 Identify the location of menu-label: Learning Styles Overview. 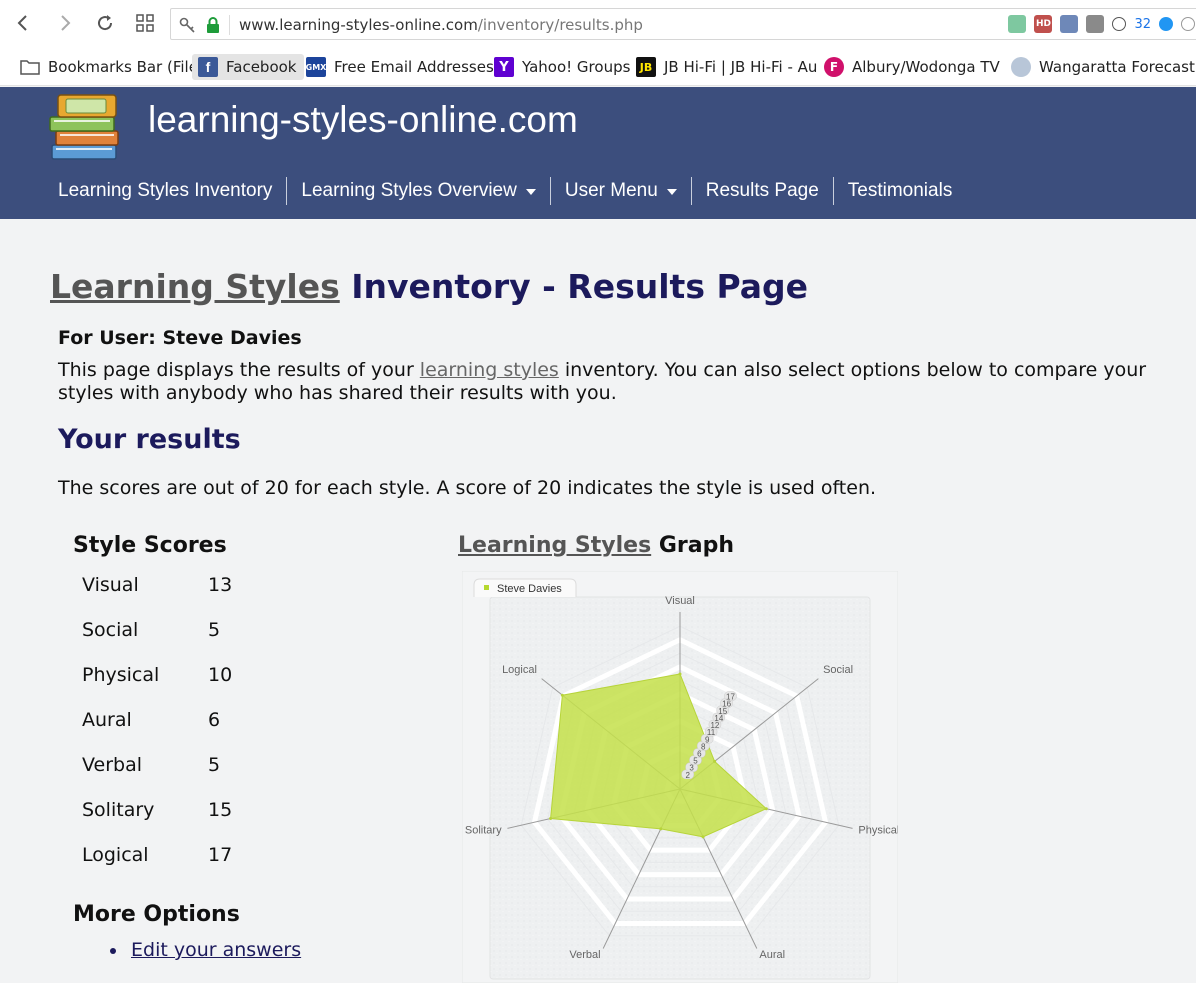
(409, 190).